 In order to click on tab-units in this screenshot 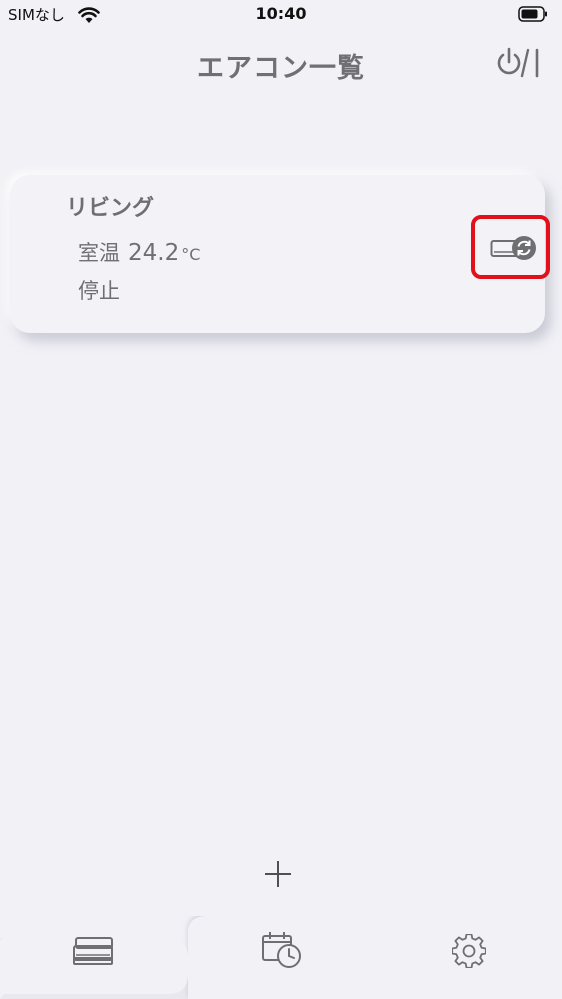, I will do `click(94, 957)`.